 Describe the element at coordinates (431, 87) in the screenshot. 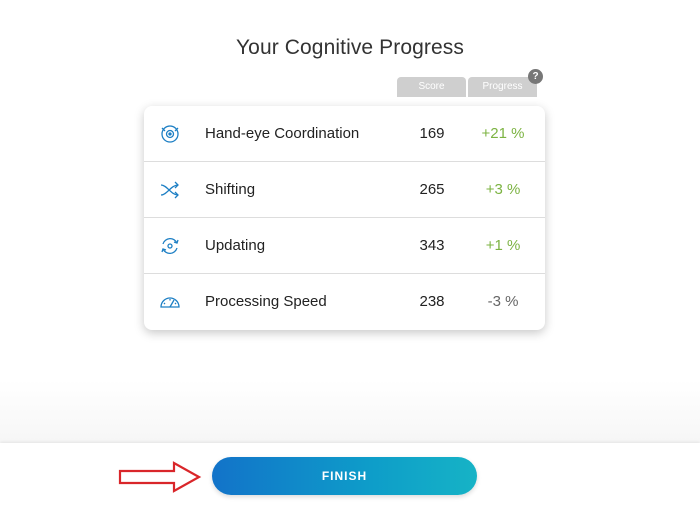

I see `score-column-header: Score` at that location.